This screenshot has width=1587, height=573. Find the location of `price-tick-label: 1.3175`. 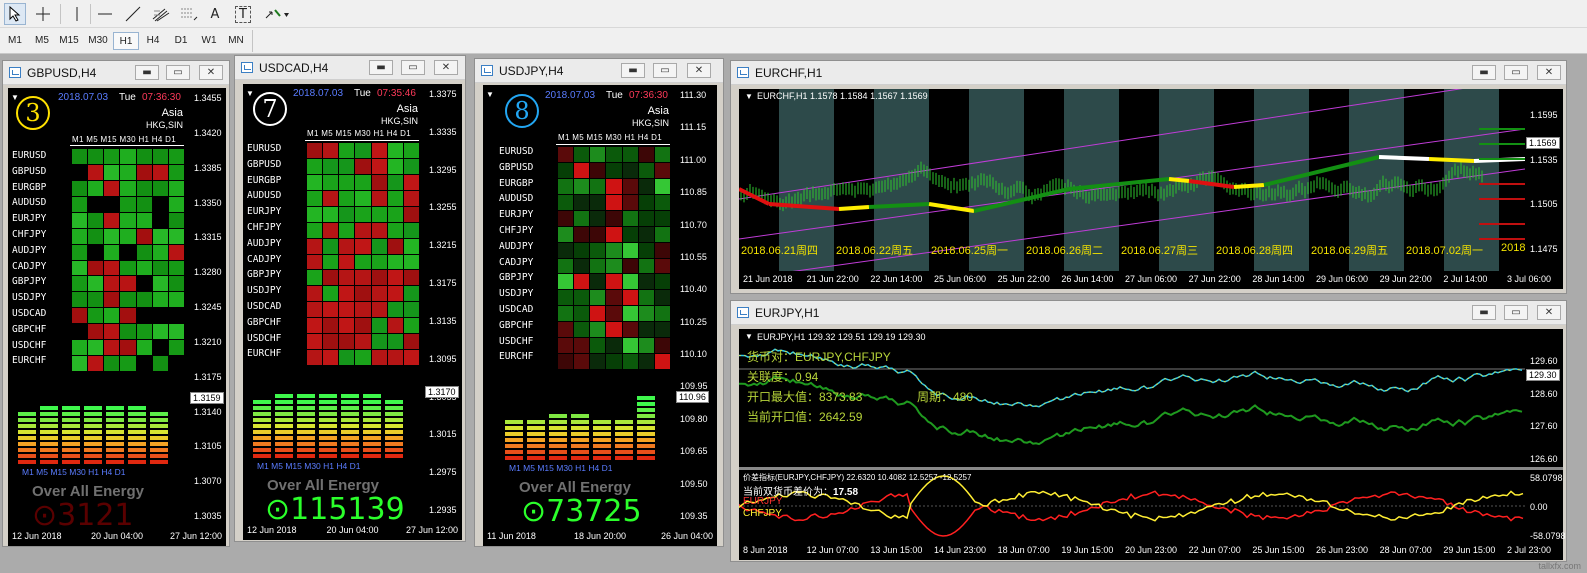

price-tick-label: 1.3175 is located at coordinates (208, 376).